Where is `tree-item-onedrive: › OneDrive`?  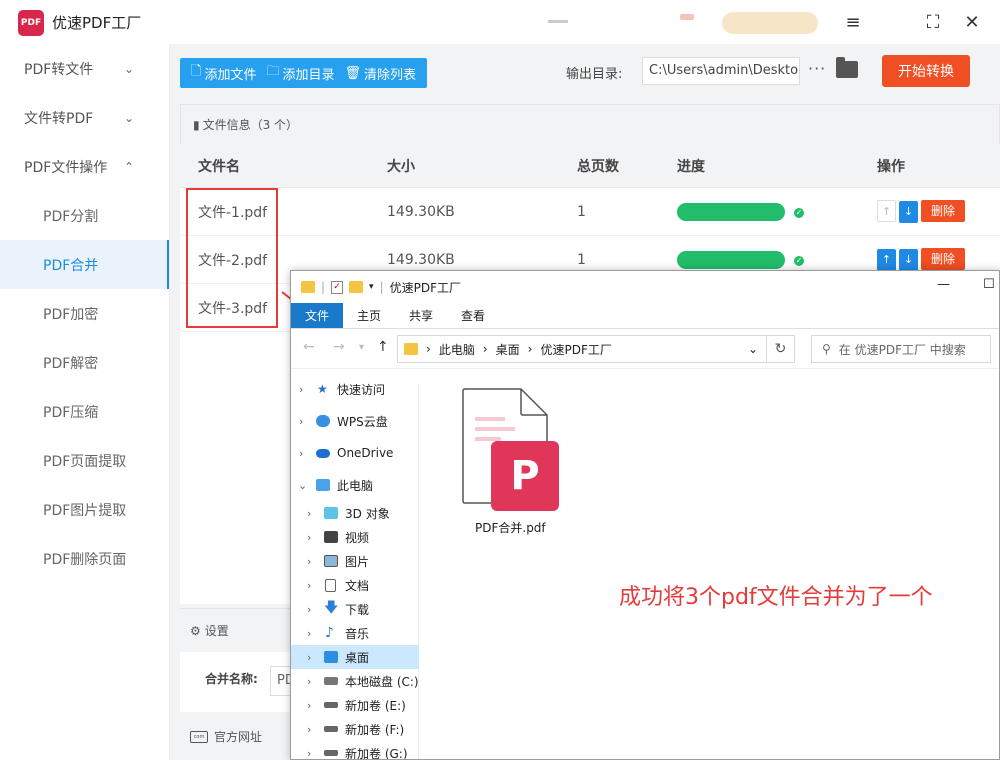 tree-item-onedrive: › OneDrive is located at coordinates (355, 453).